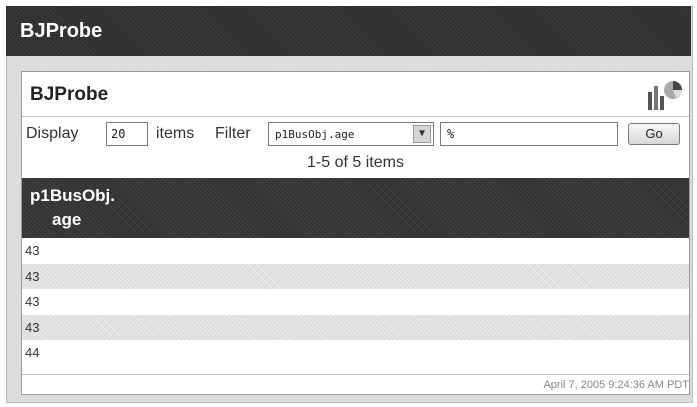  What do you see at coordinates (315, 134) in the screenshot?
I see `filter-field-value: p1BusObj.age` at bounding box center [315, 134].